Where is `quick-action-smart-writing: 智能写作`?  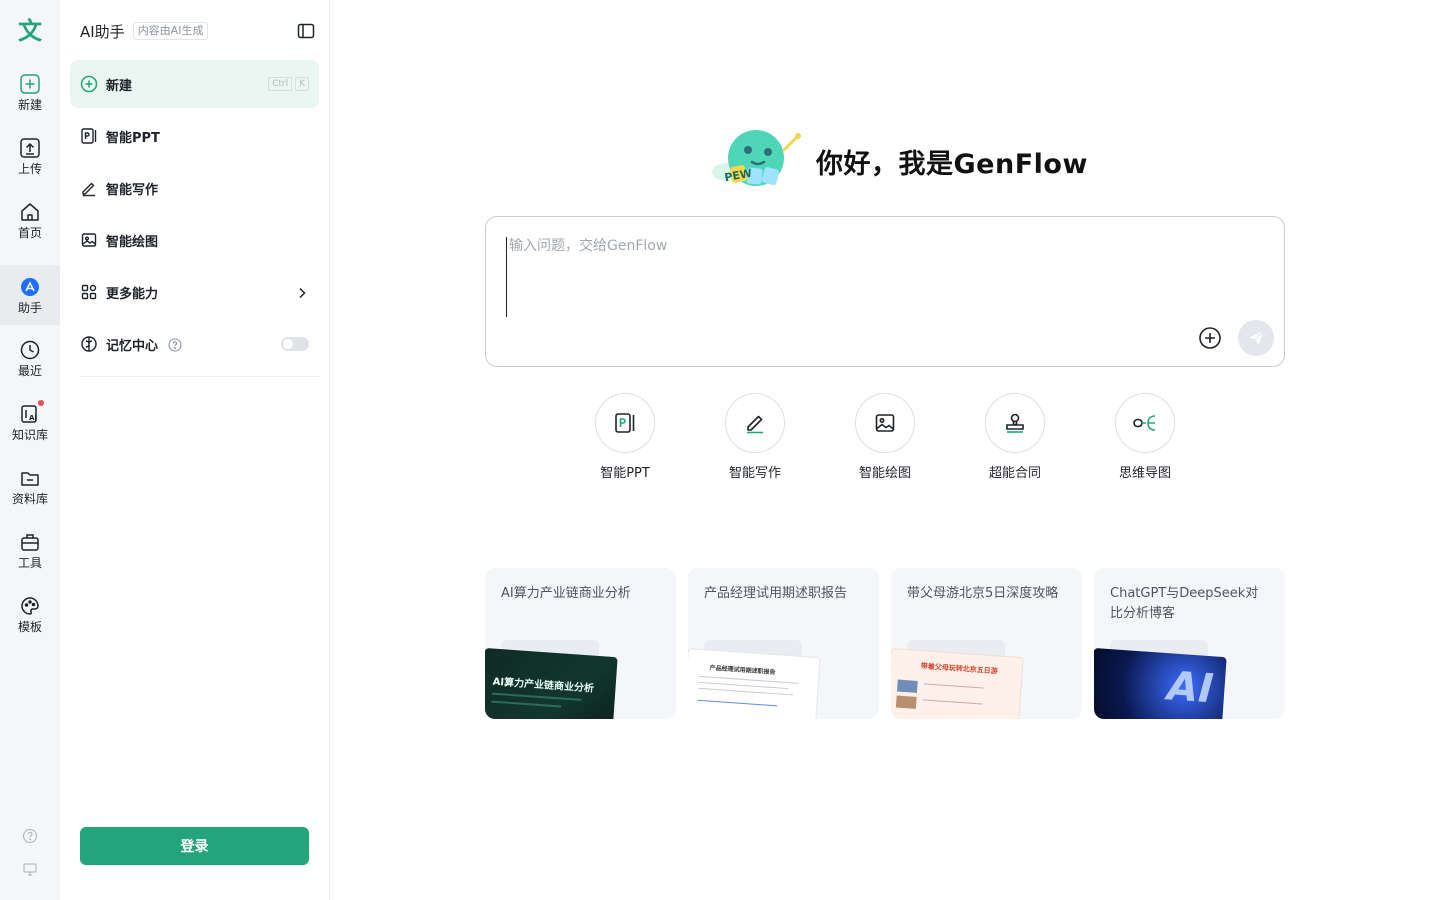
quick-action-smart-writing: 智能写作 is located at coordinates (755, 437).